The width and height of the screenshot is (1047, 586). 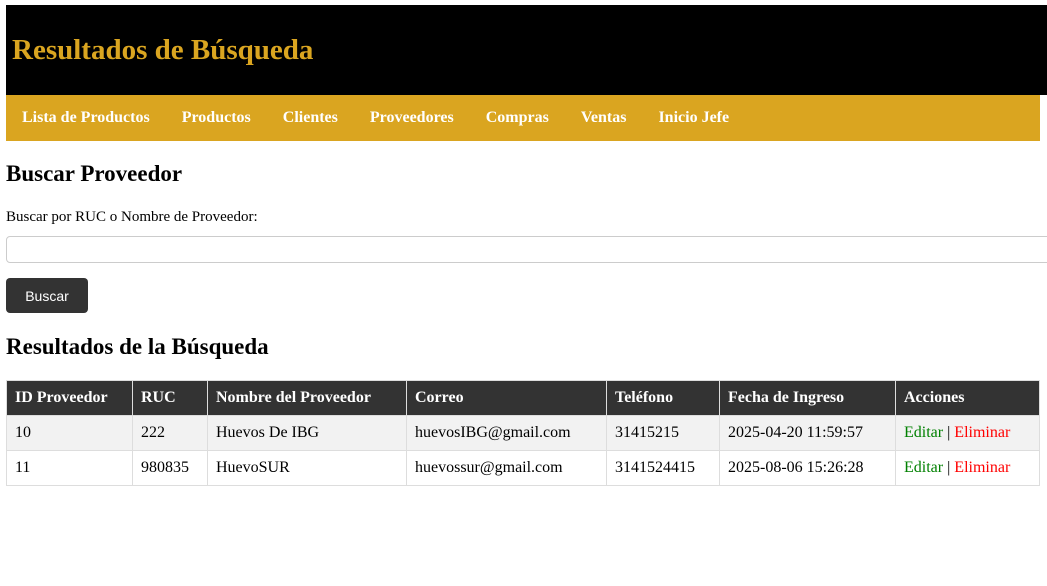 What do you see at coordinates (137, 346) in the screenshot?
I see `results-heading: Resultados de la Búsqueda` at bounding box center [137, 346].